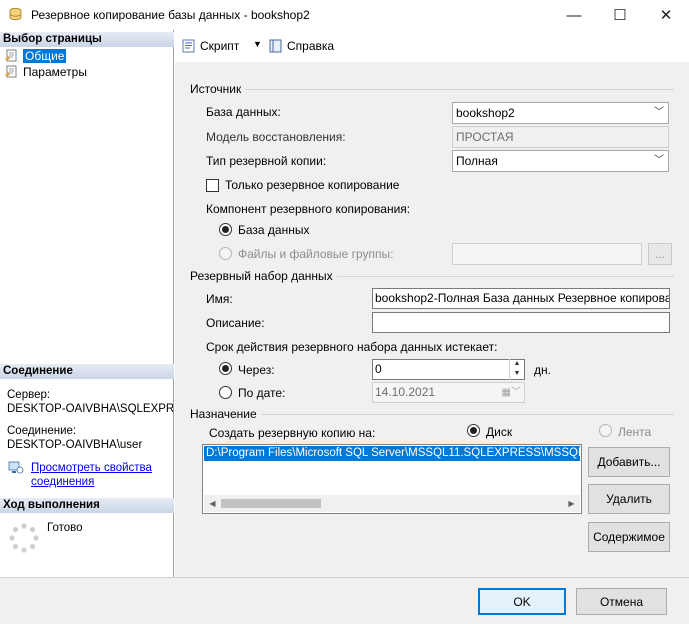  I want to click on help-book-icon, so click(275, 46).